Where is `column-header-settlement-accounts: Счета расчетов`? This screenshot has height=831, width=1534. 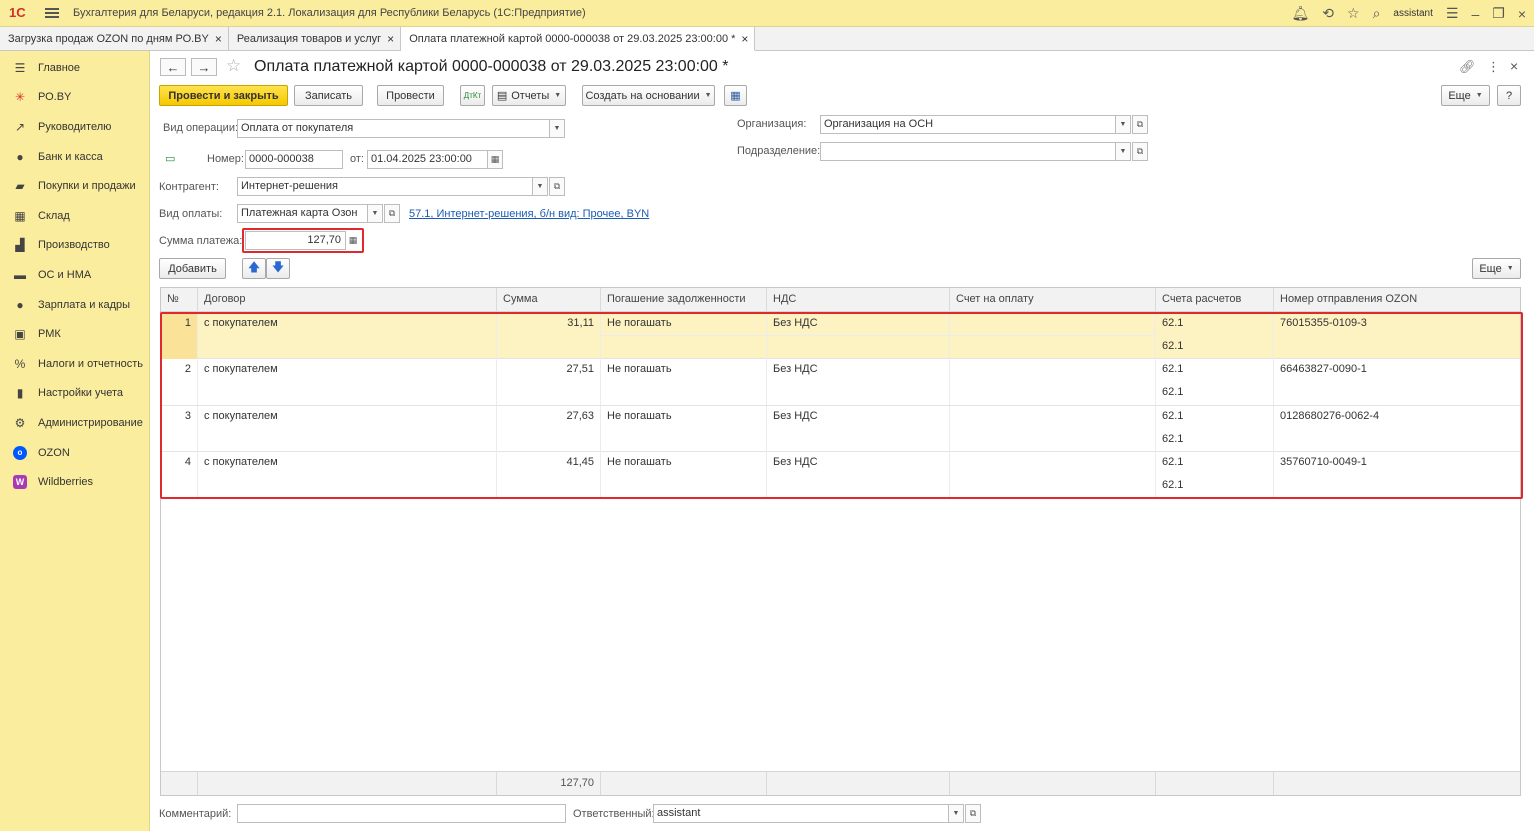 column-header-settlement-accounts: Счета расчетов is located at coordinates (1215, 300).